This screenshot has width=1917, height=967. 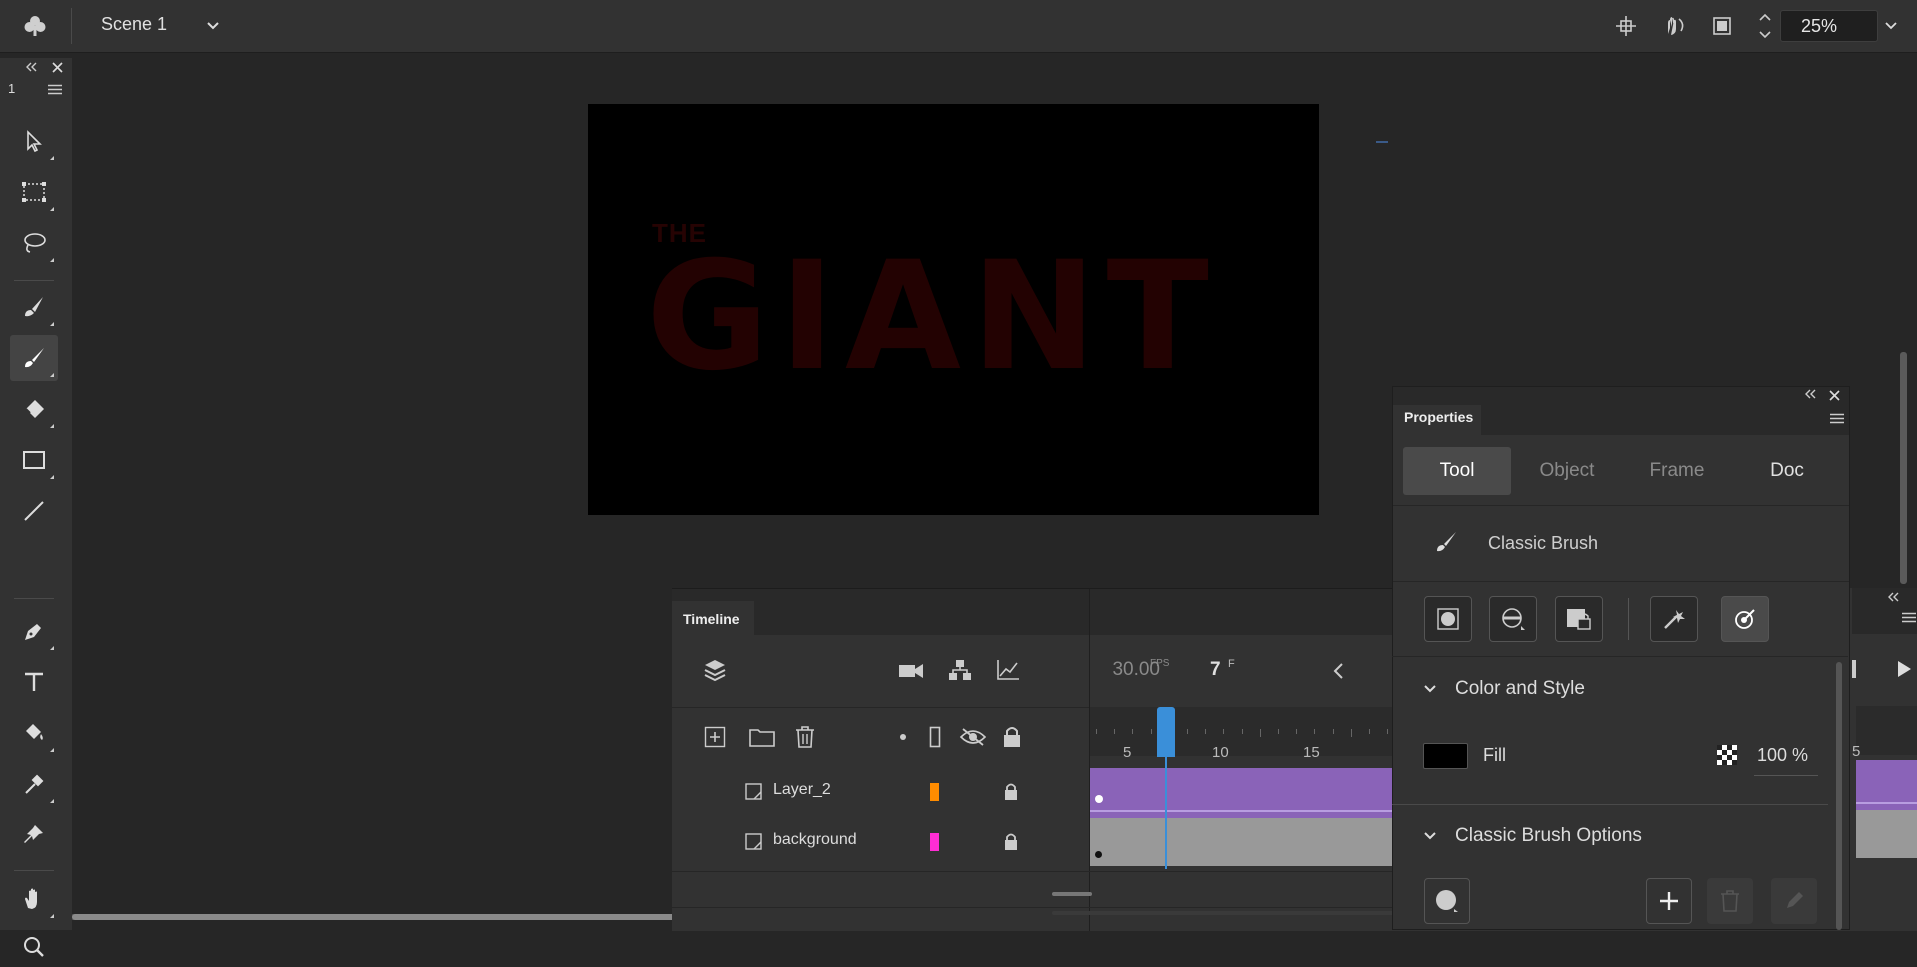 I want to click on color-style-chevron-icon, so click(x=1430, y=689).